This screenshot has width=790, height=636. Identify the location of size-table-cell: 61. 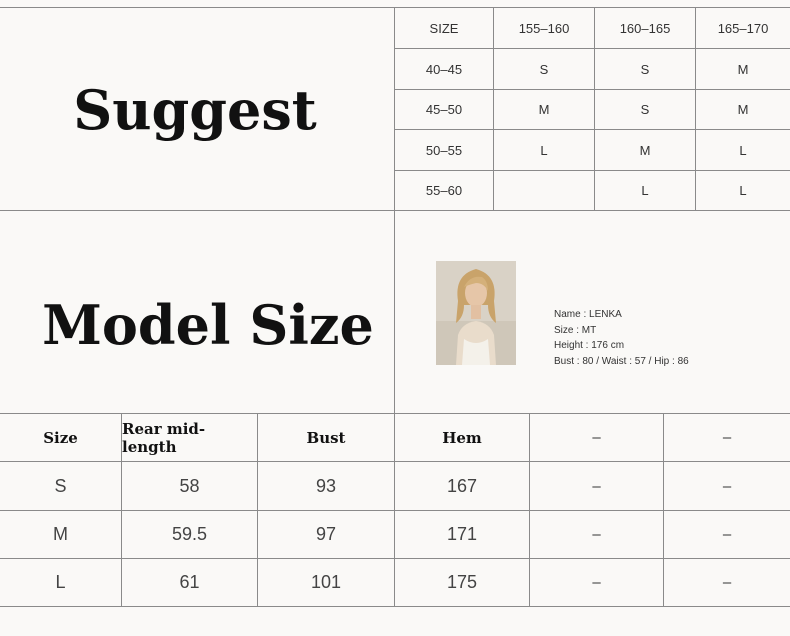
(189, 582).